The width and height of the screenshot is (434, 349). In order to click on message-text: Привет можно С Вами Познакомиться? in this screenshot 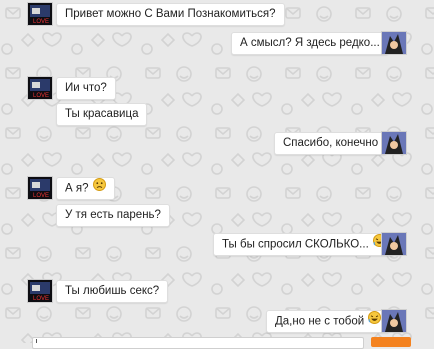, I will do `click(170, 14)`.